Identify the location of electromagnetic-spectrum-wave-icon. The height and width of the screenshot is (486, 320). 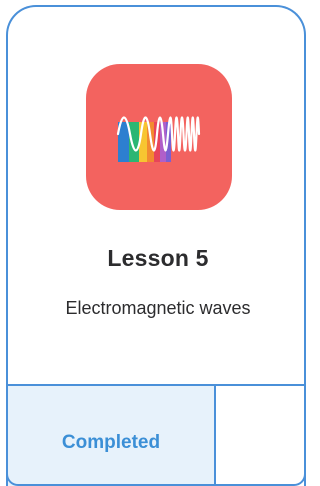
(158, 139).